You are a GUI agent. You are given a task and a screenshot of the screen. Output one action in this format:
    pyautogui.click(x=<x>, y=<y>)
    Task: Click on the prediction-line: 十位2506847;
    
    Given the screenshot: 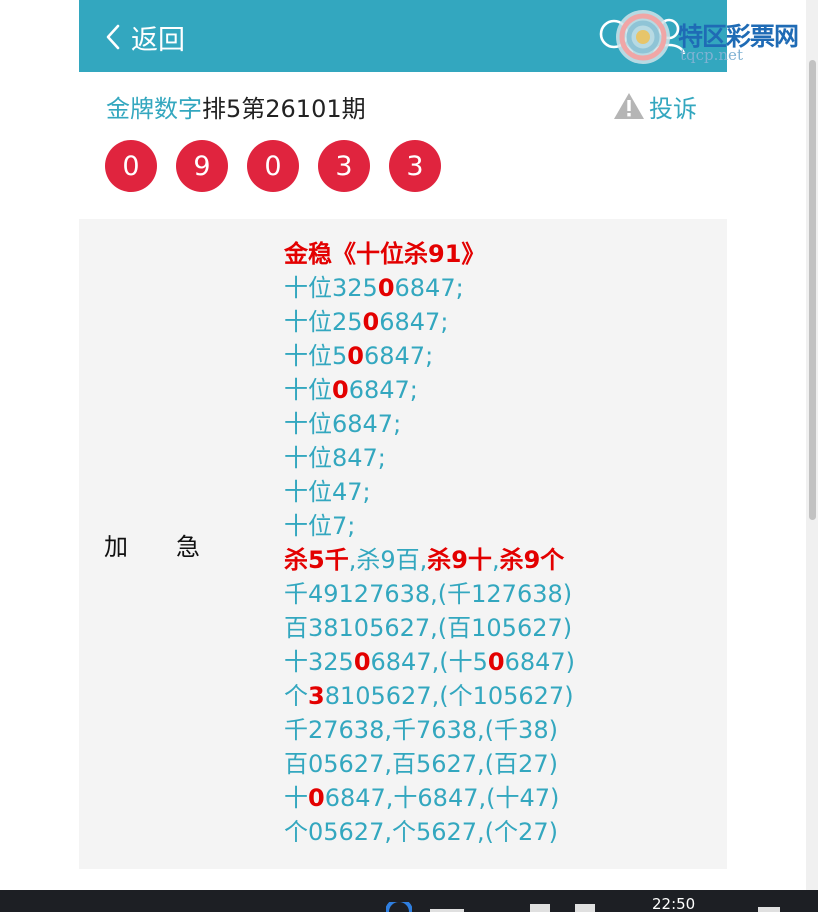 What is the action you would take?
    pyautogui.click(x=494, y=322)
    